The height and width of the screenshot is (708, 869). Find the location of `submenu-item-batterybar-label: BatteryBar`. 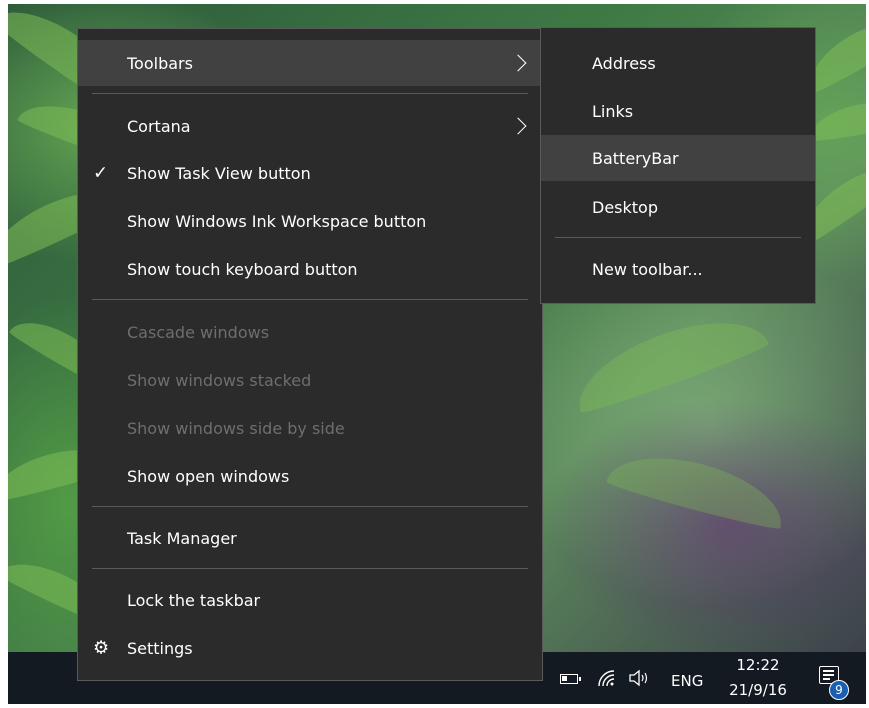

submenu-item-batterybar-label: BatteryBar is located at coordinates (635, 158).